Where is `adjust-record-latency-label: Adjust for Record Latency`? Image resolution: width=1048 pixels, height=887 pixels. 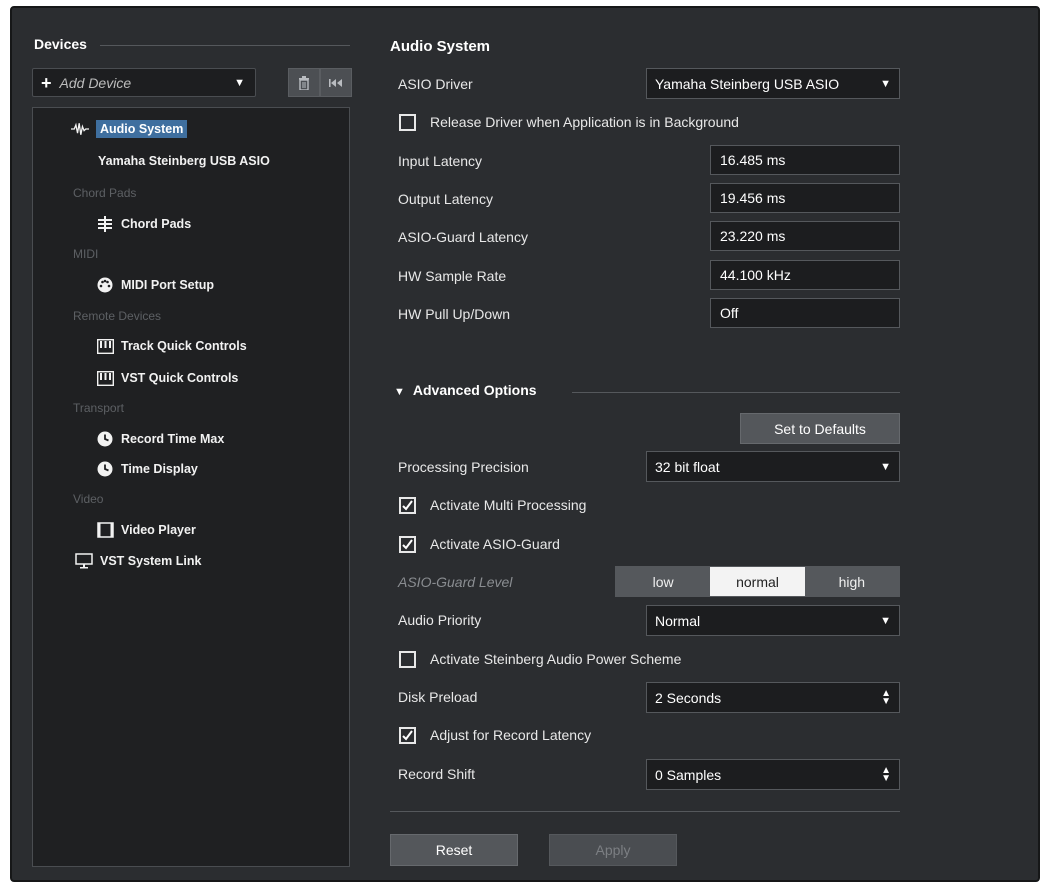
adjust-record-latency-label: Adjust for Record Latency is located at coordinates (511, 735).